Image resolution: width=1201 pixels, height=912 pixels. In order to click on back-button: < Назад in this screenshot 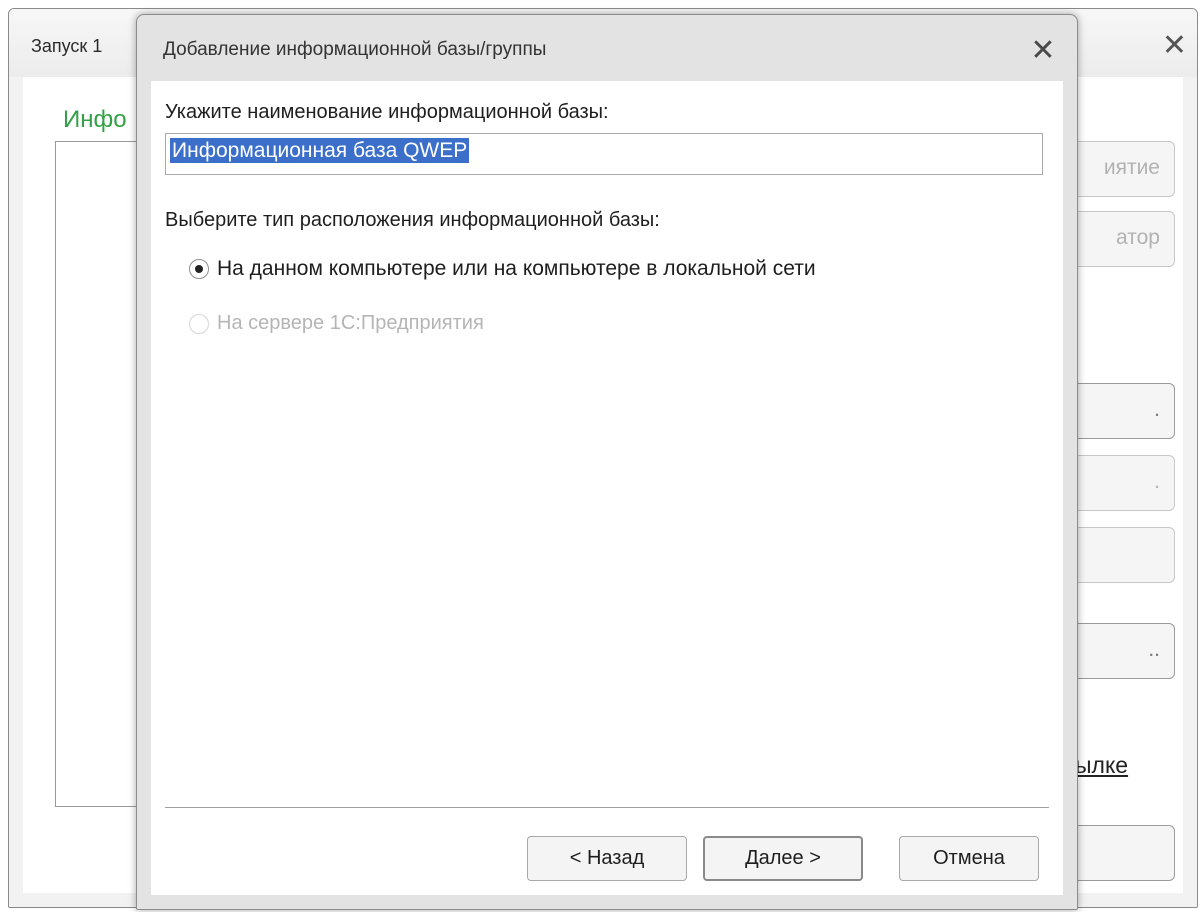, I will do `click(607, 858)`.